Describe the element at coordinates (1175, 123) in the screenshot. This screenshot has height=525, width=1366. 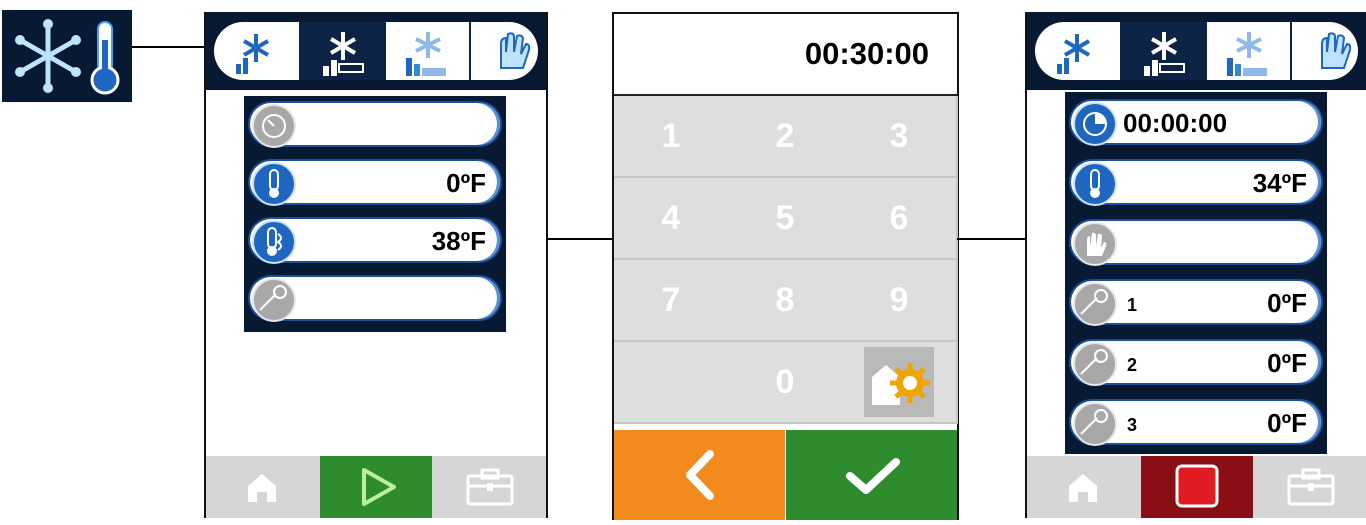
I see `elapsed-time-value: 00:00:00` at that location.